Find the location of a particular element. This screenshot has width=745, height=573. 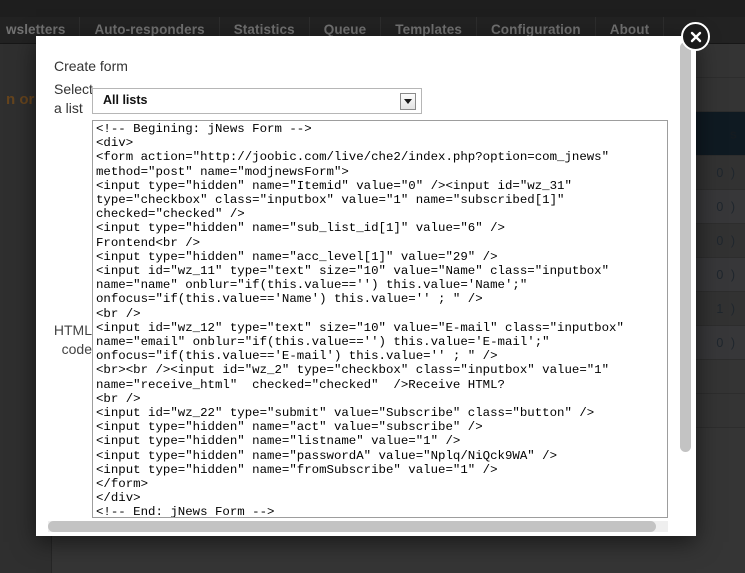

modal-title: Create form is located at coordinates (91, 66).